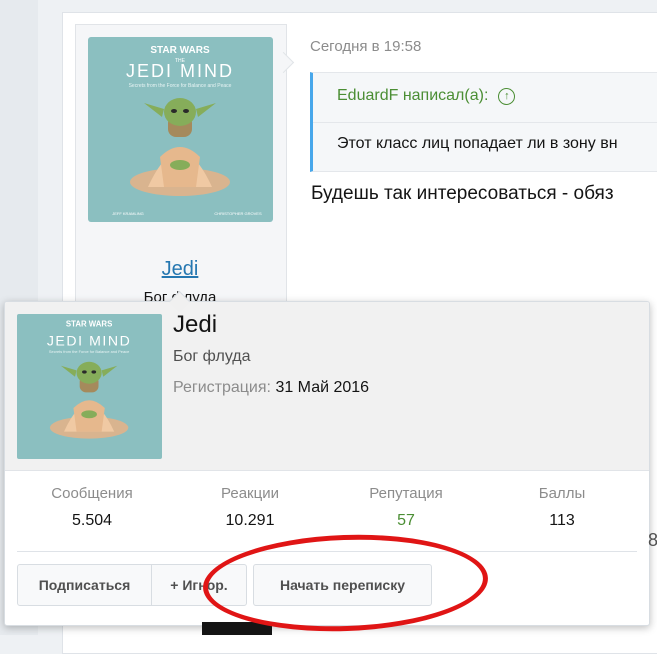 The width and height of the screenshot is (657, 654). Describe the element at coordinates (199, 585) in the screenshot. I see `ignore-button: + Игнор.` at that location.